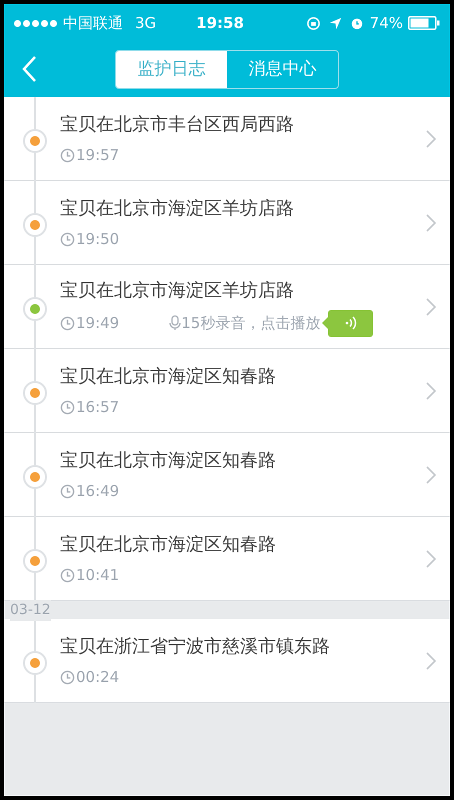 This screenshot has height=800, width=454. What do you see at coordinates (98, 677) in the screenshot?
I see `entry-time: 00:24` at bounding box center [98, 677].